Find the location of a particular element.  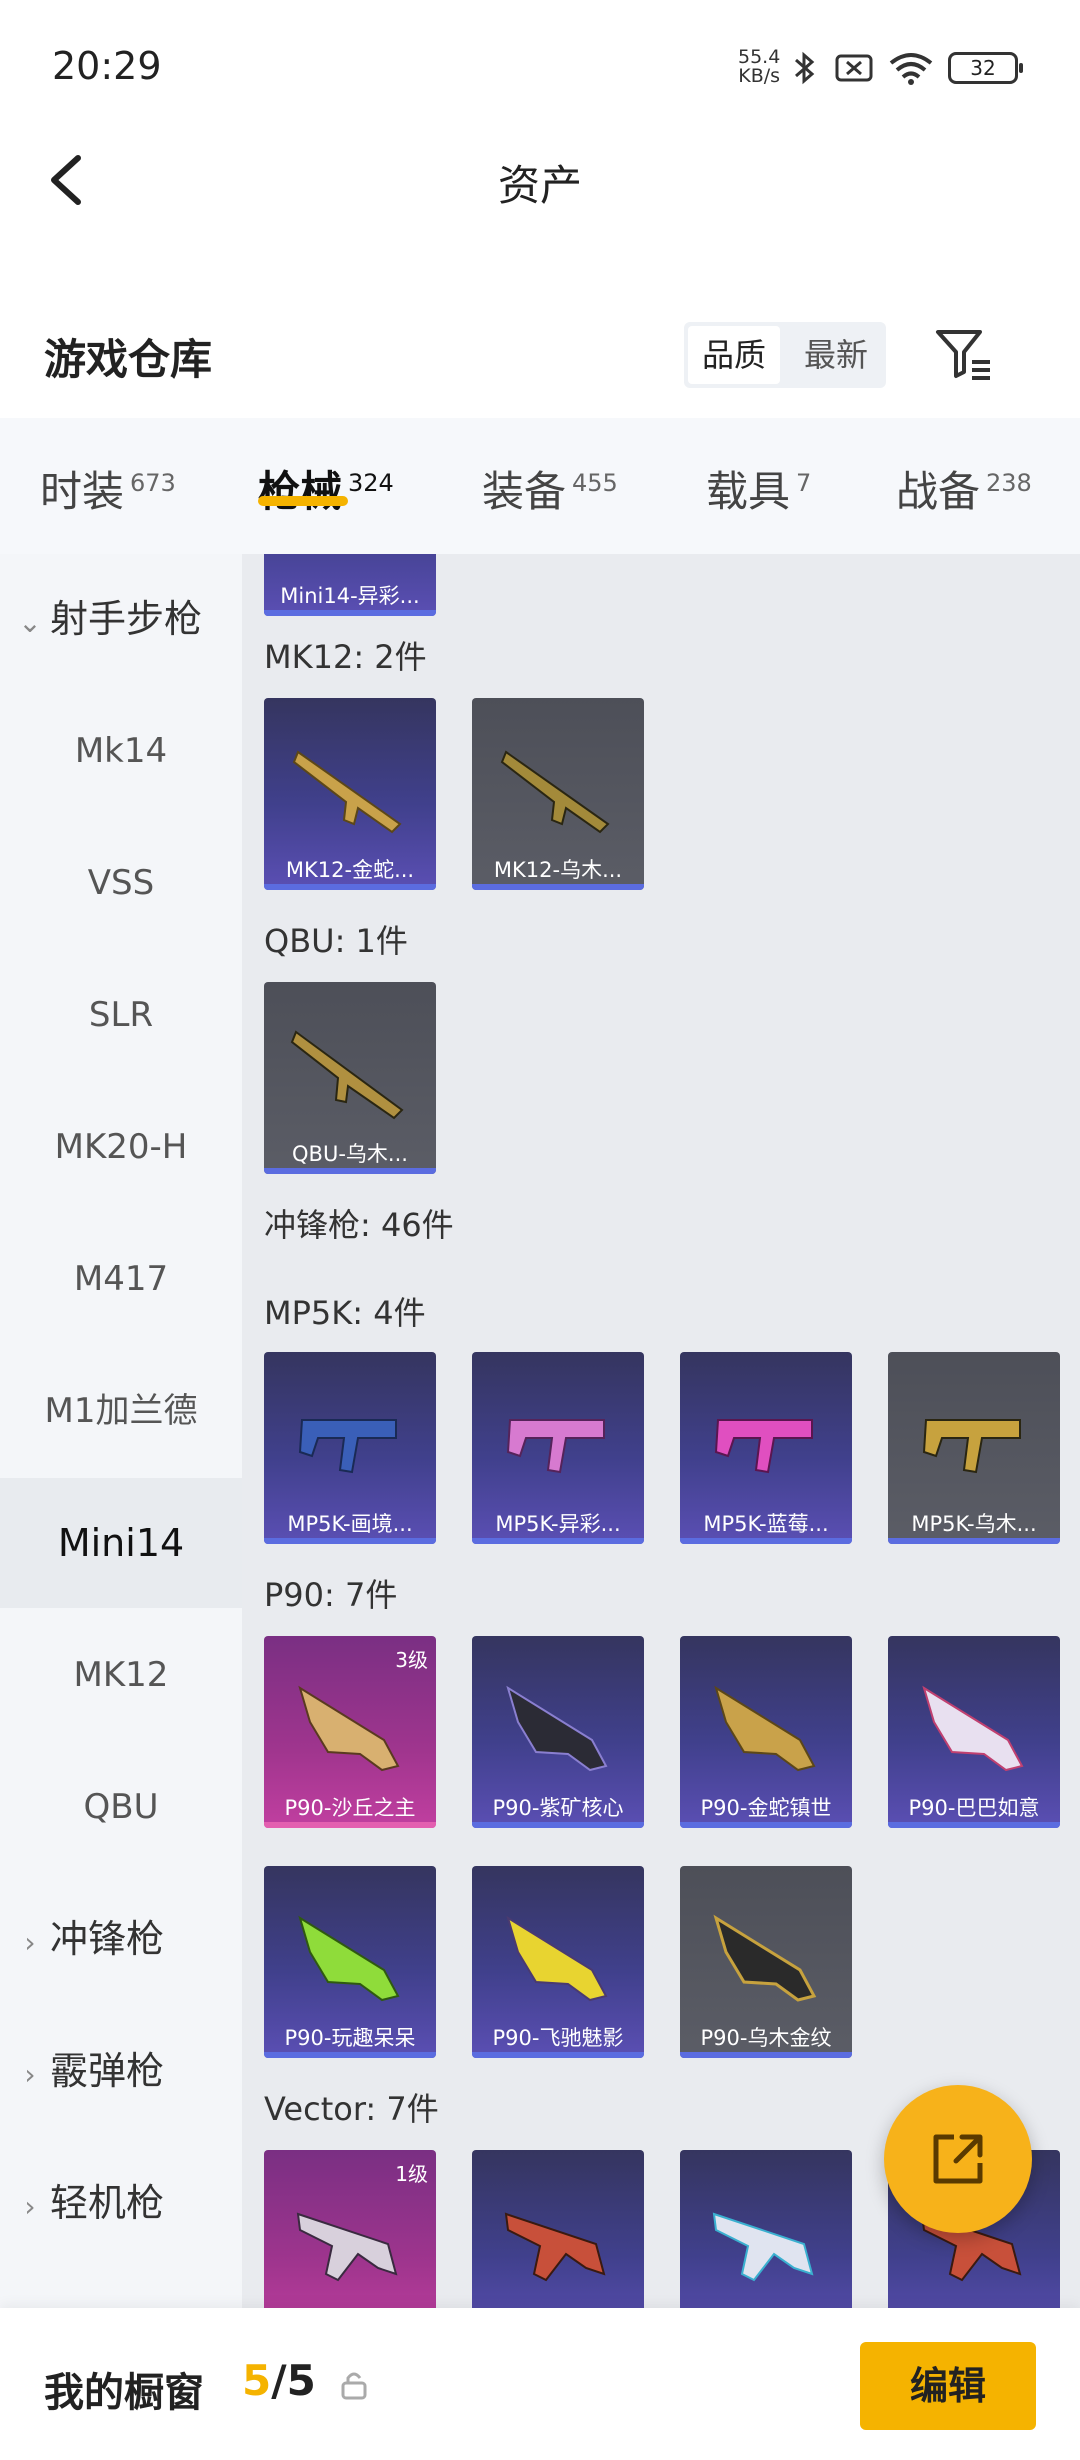

chevron-down-icon: ⌄ is located at coordinates (30, 622).